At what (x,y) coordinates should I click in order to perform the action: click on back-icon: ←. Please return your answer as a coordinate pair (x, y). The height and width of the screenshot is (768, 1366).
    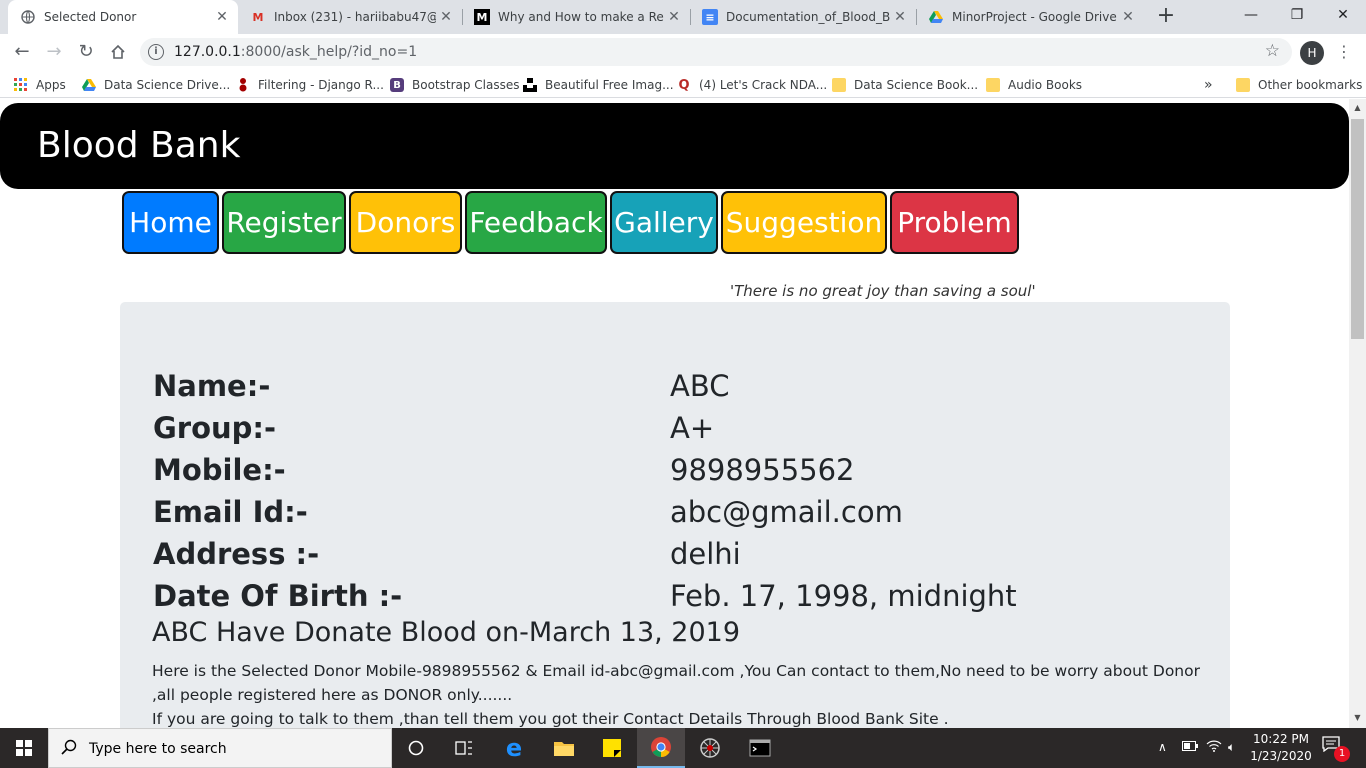
    Looking at the image, I should click on (22, 52).